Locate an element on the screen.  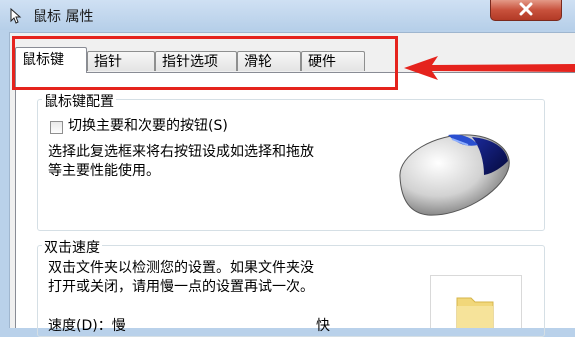
window-title: 鼠标 属性 is located at coordinates (63, 17).